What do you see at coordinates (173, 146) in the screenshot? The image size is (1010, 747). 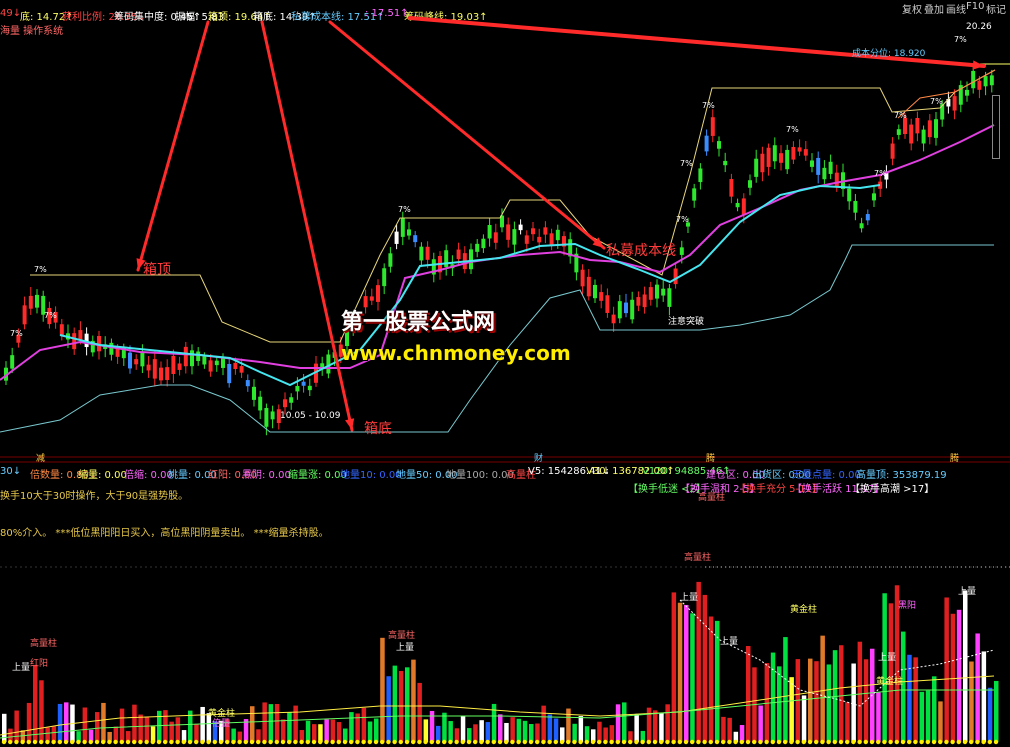 I see `arrow-box-top` at bounding box center [173, 146].